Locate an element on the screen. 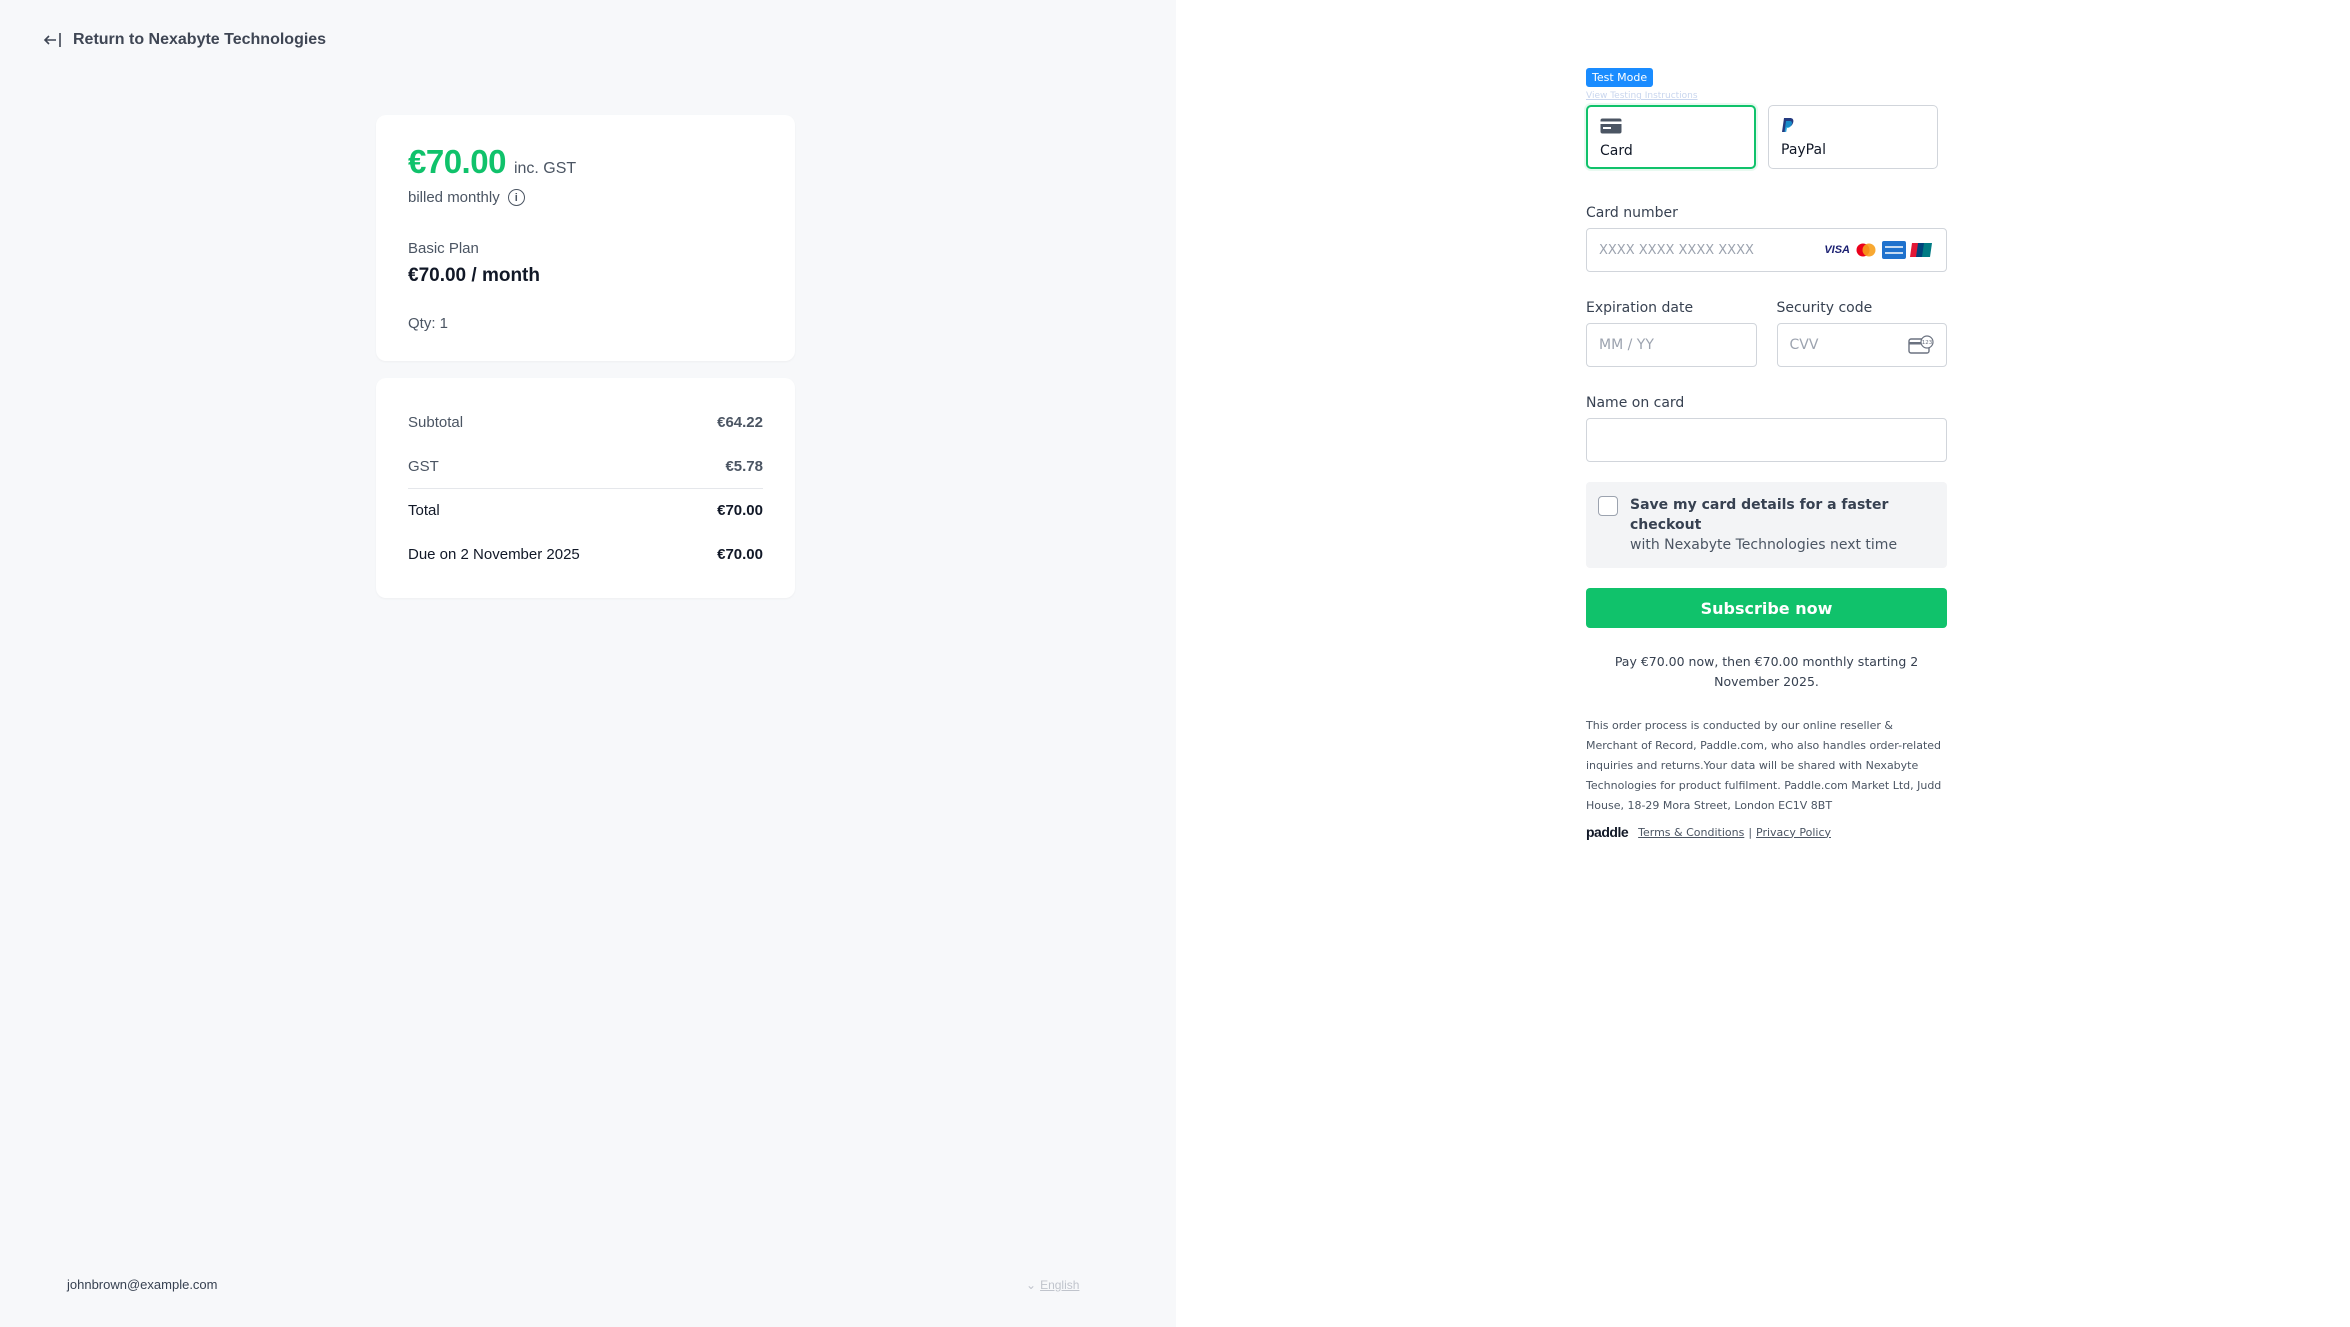 This screenshot has width=2350, height=1327. save-card-subtitle: with Nexabyte Technologies next time is located at coordinates (1764, 545).